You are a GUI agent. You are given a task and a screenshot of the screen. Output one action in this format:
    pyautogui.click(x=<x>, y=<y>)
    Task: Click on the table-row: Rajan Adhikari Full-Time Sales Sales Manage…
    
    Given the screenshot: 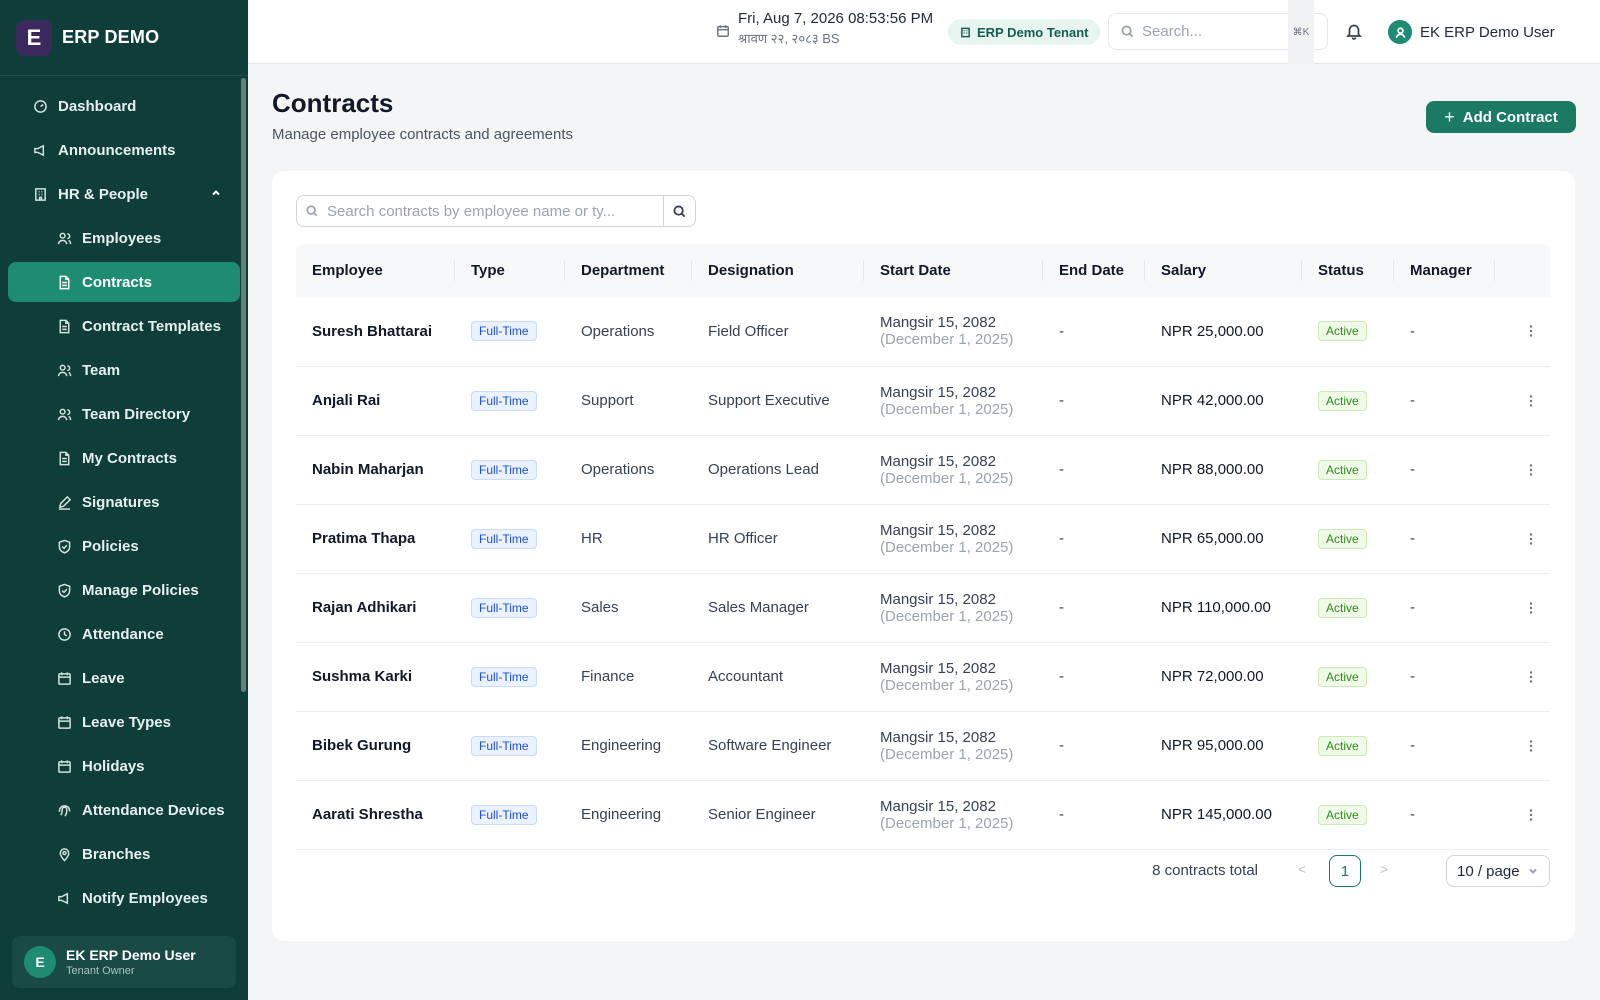 What is the action you would take?
    pyautogui.click(x=923, y=608)
    